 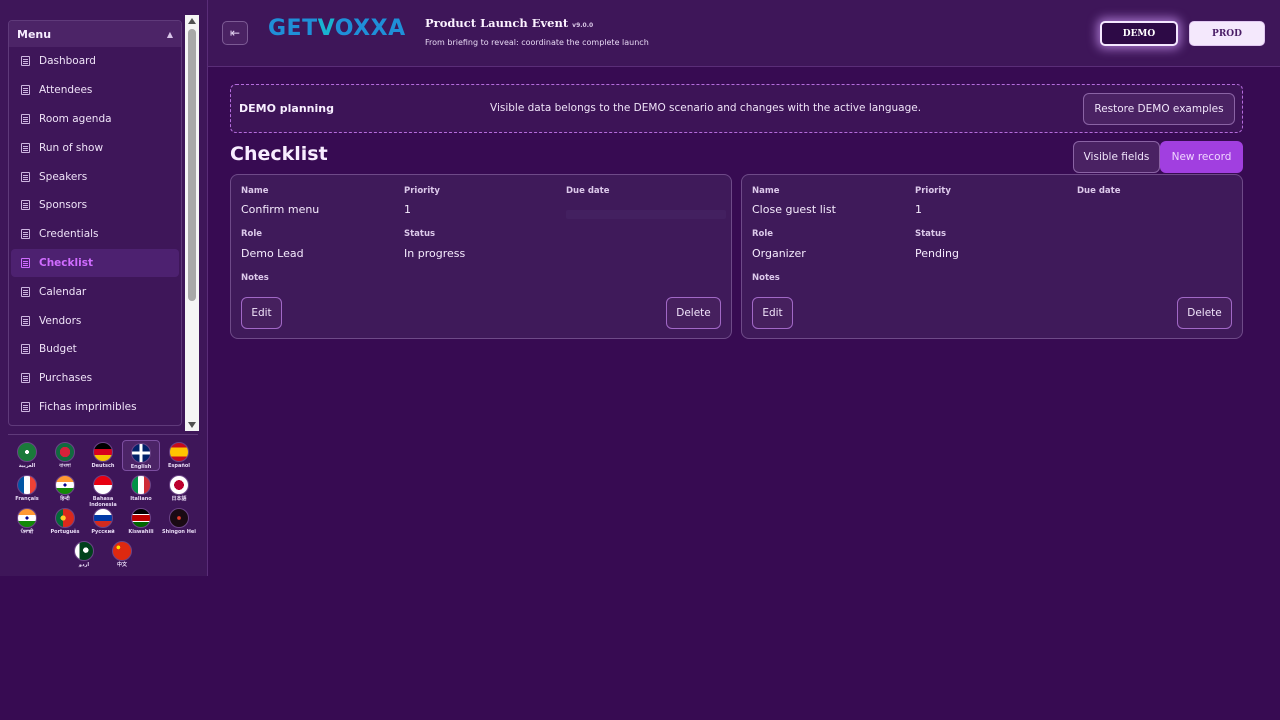 What do you see at coordinates (95, 61) in the screenshot?
I see `sidebar-item-dashboard: Dashboard` at bounding box center [95, 61].